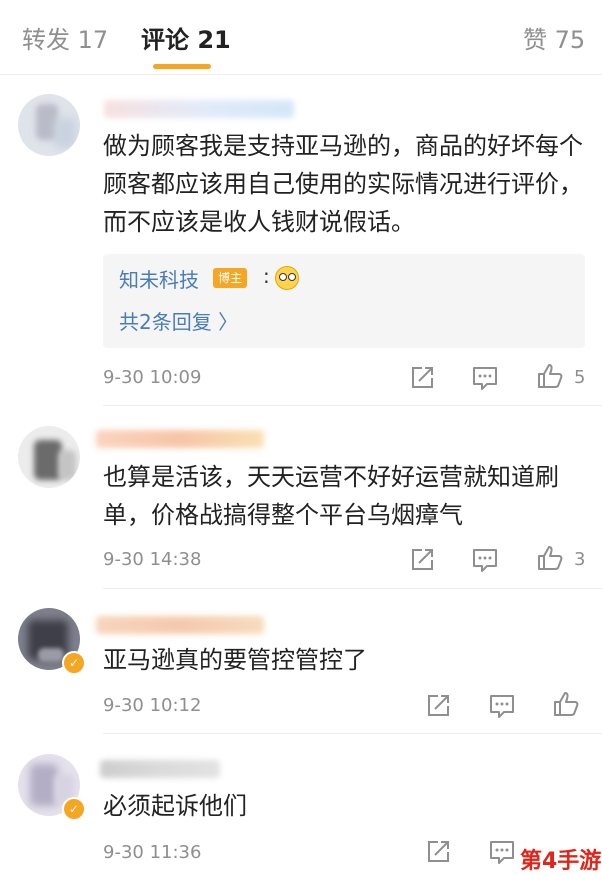 The width and height of the screenshot is (602, 875). What do you see at coordinates (580, 559) in the screenshot?
I see `like-count: 3` at bounding box center [580, 559].